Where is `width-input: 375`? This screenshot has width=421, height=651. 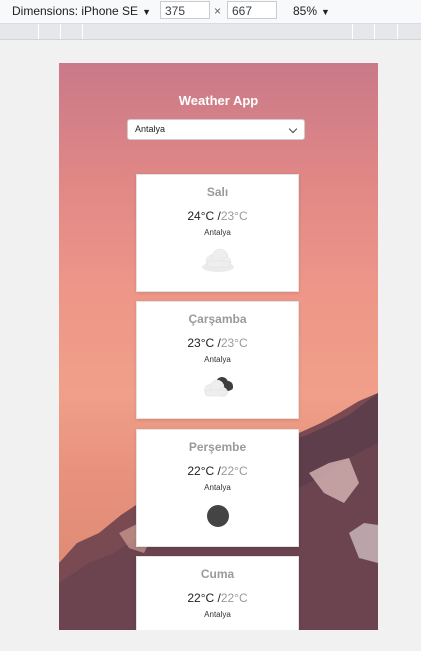
width-input: 375 is located at coordinates (185, 10).